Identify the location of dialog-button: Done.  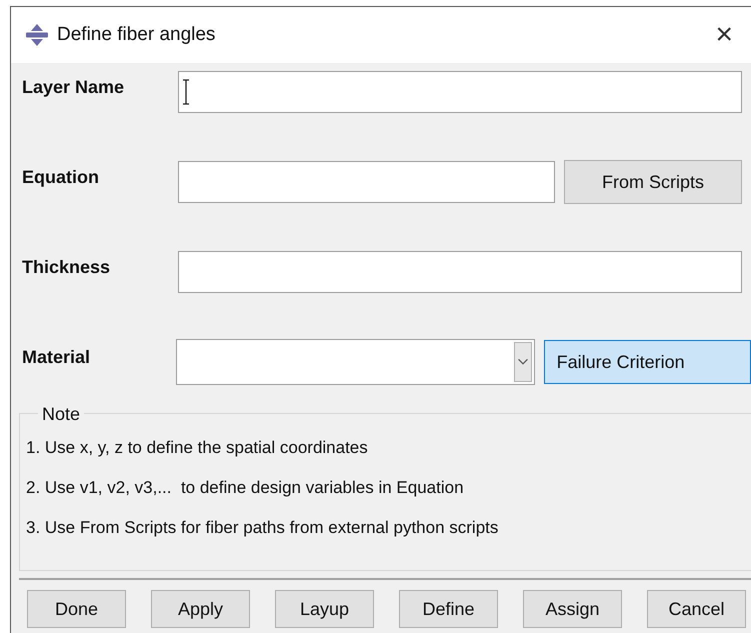
(76, 609).